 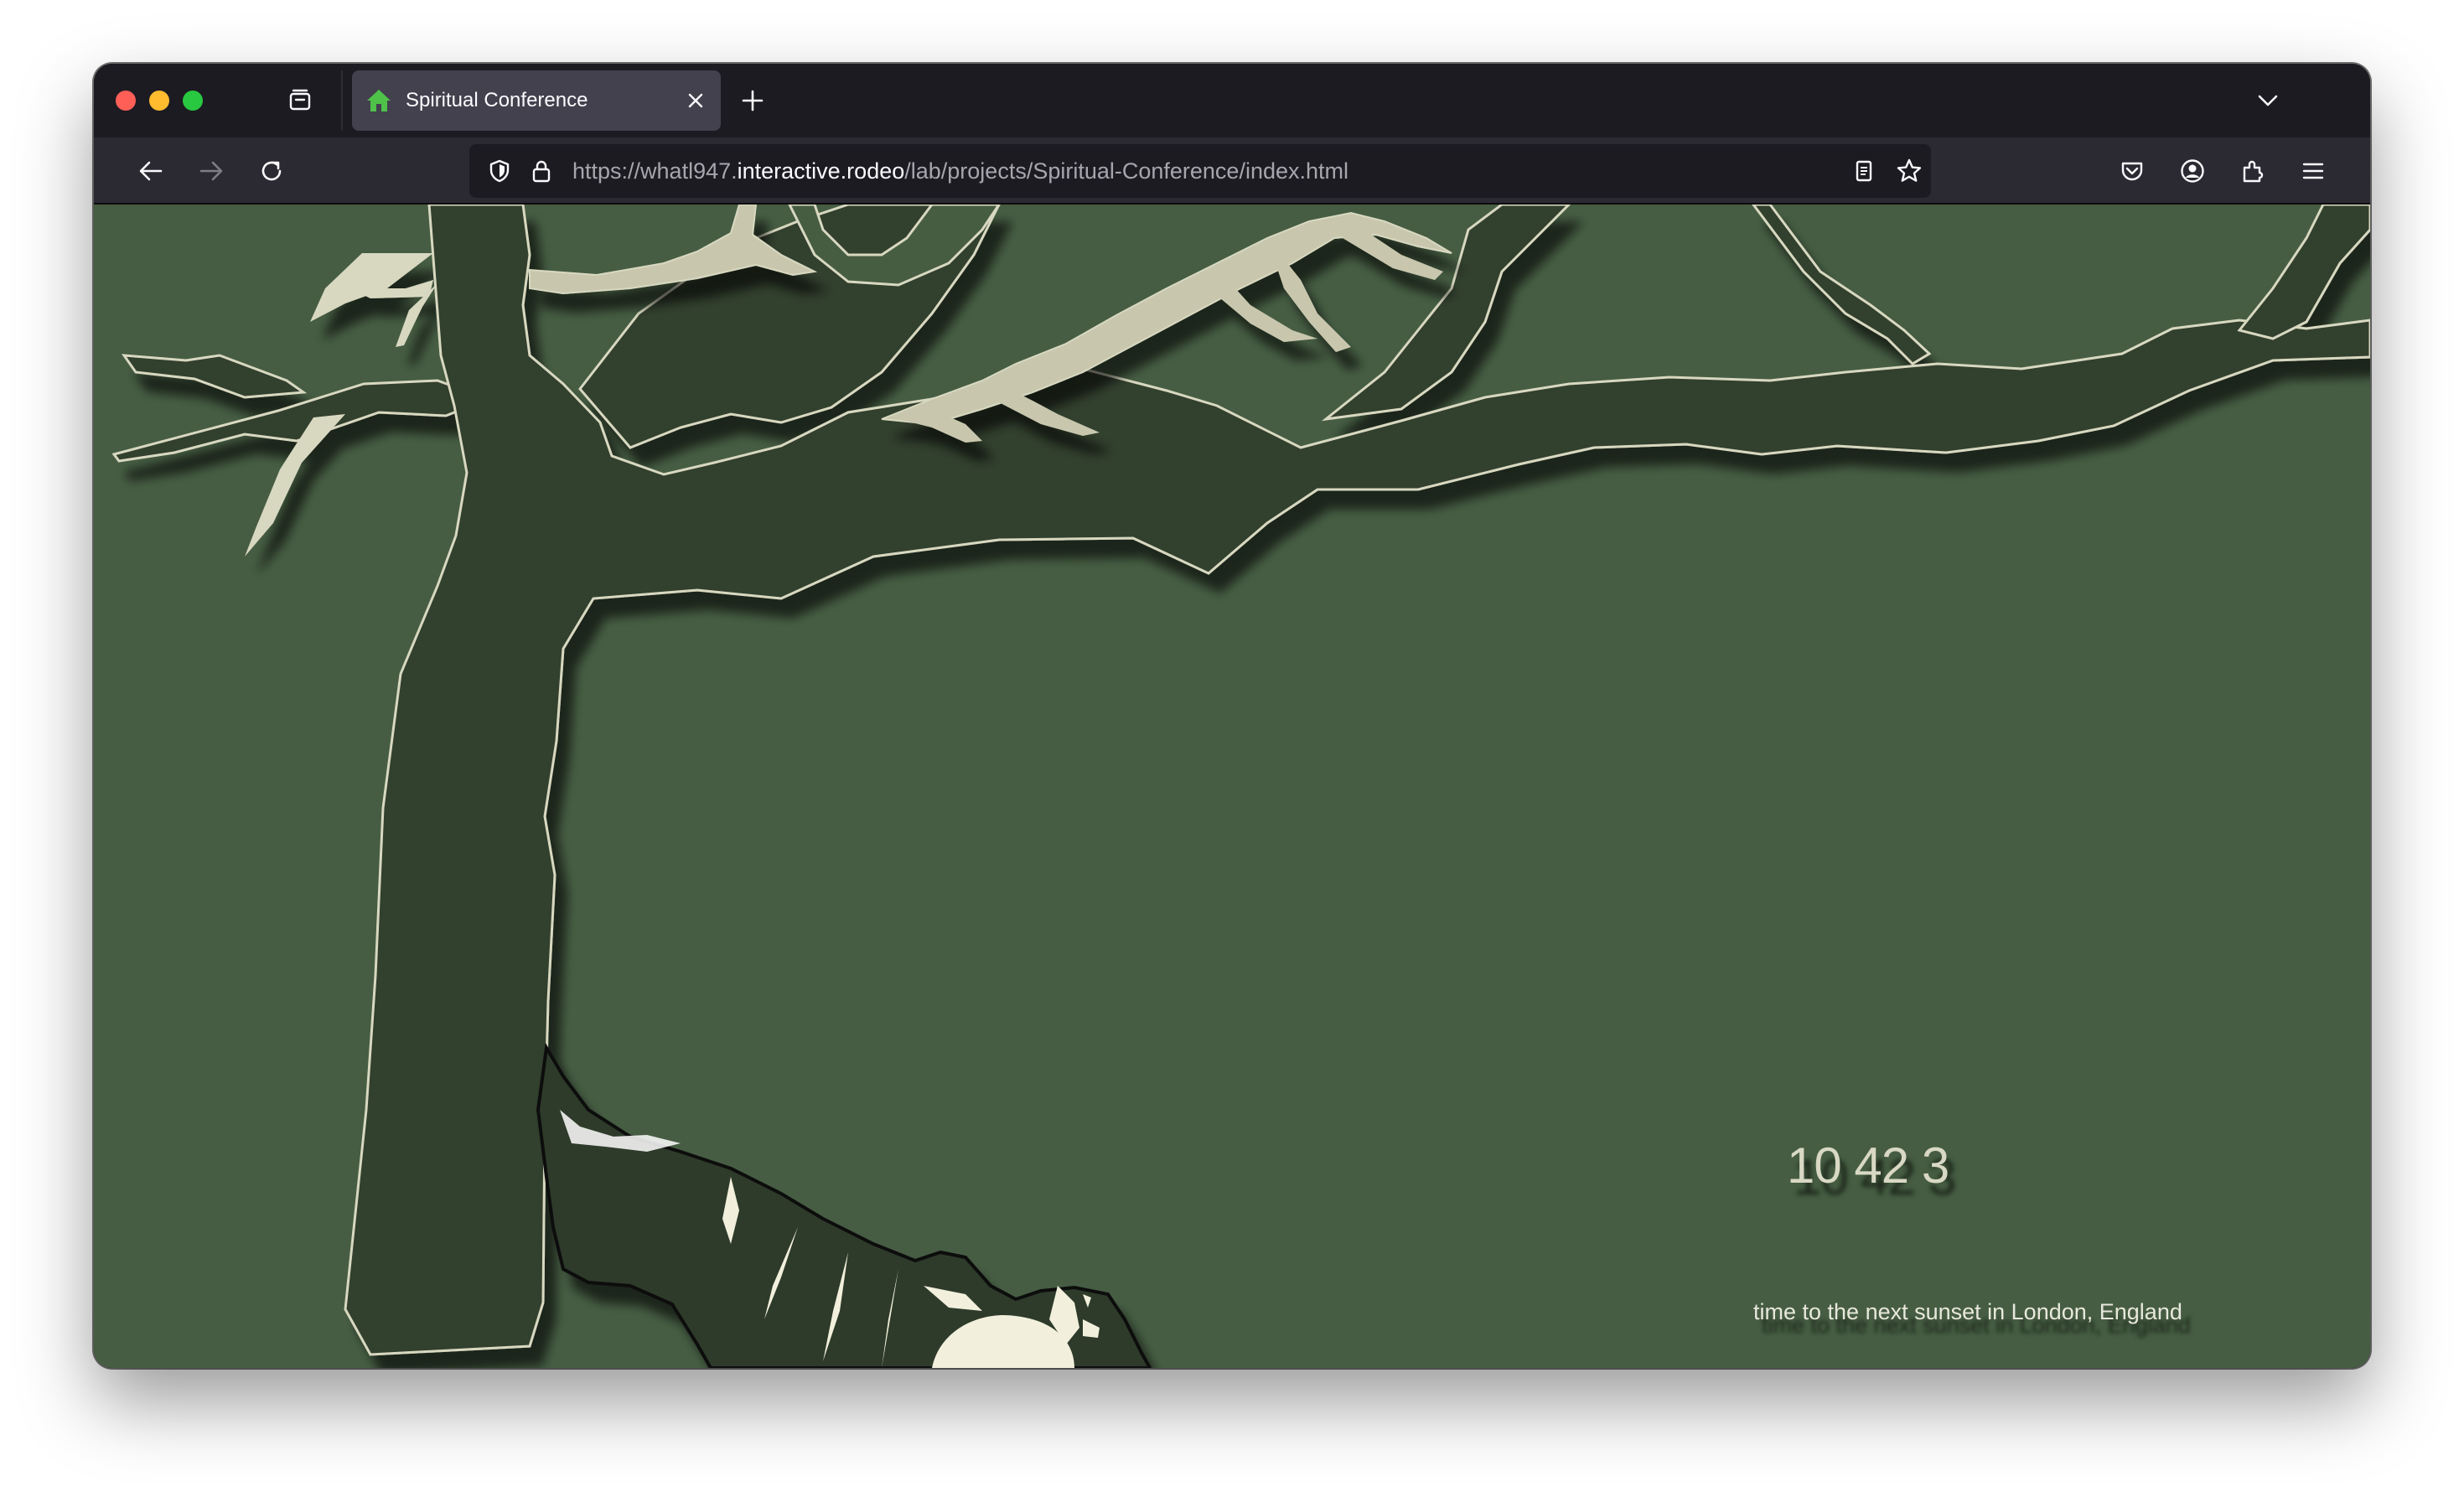 I want to click on sunset-countdown: 10 42 3, so click(x=1868, y=1165).